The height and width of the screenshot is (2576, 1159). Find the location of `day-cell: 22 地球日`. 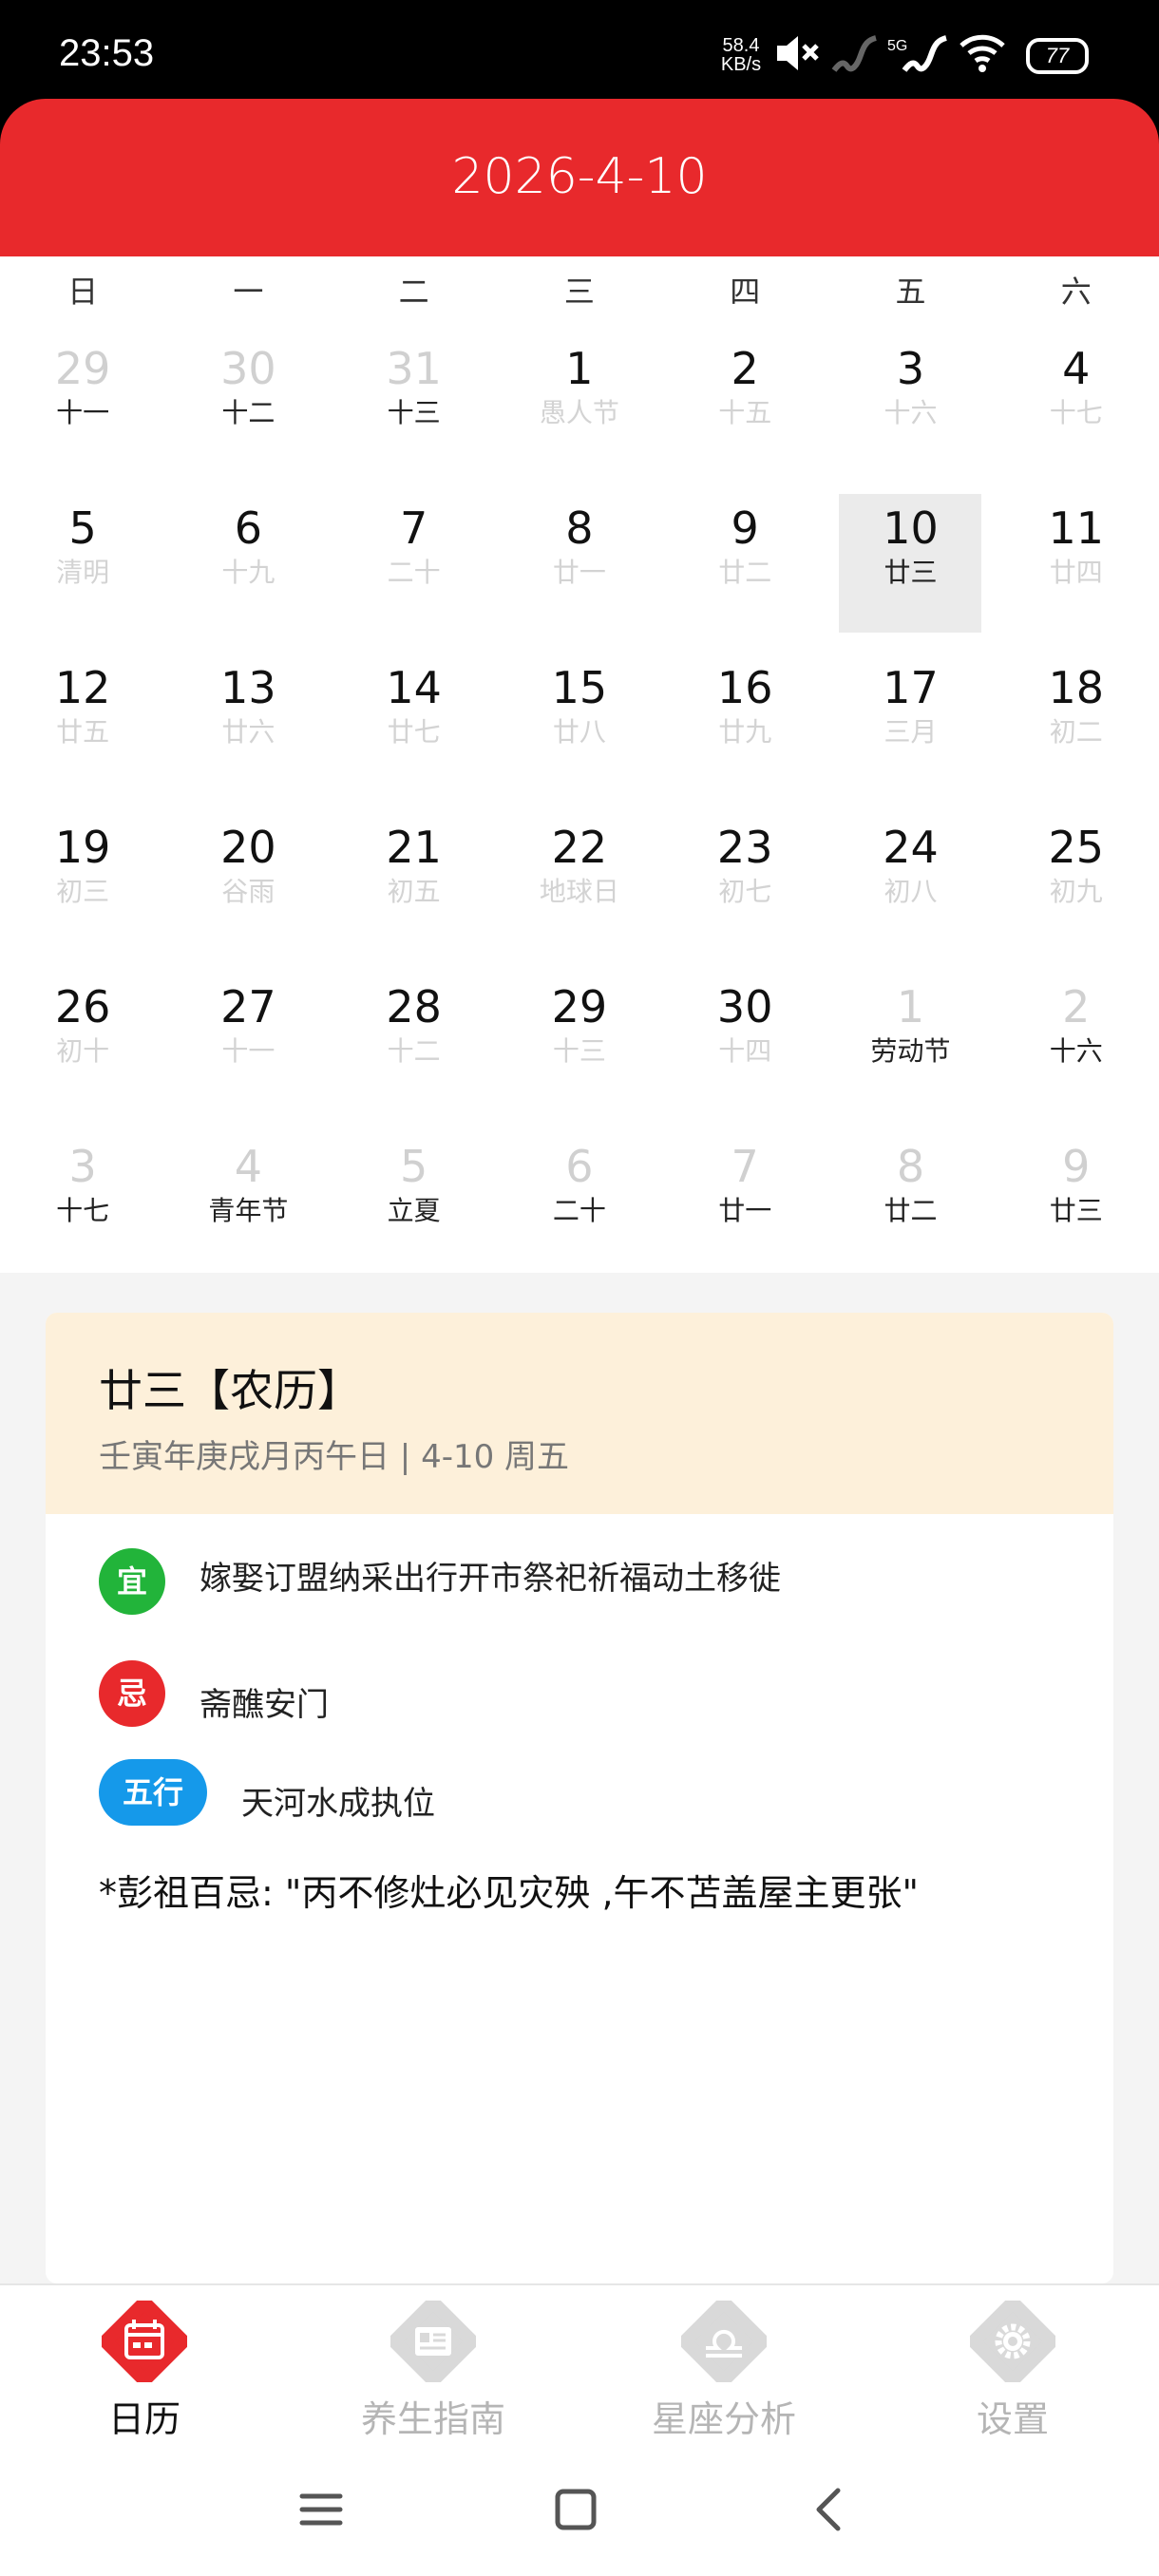

day-cell: 22 地球日 is located at coordinates (579, 883).